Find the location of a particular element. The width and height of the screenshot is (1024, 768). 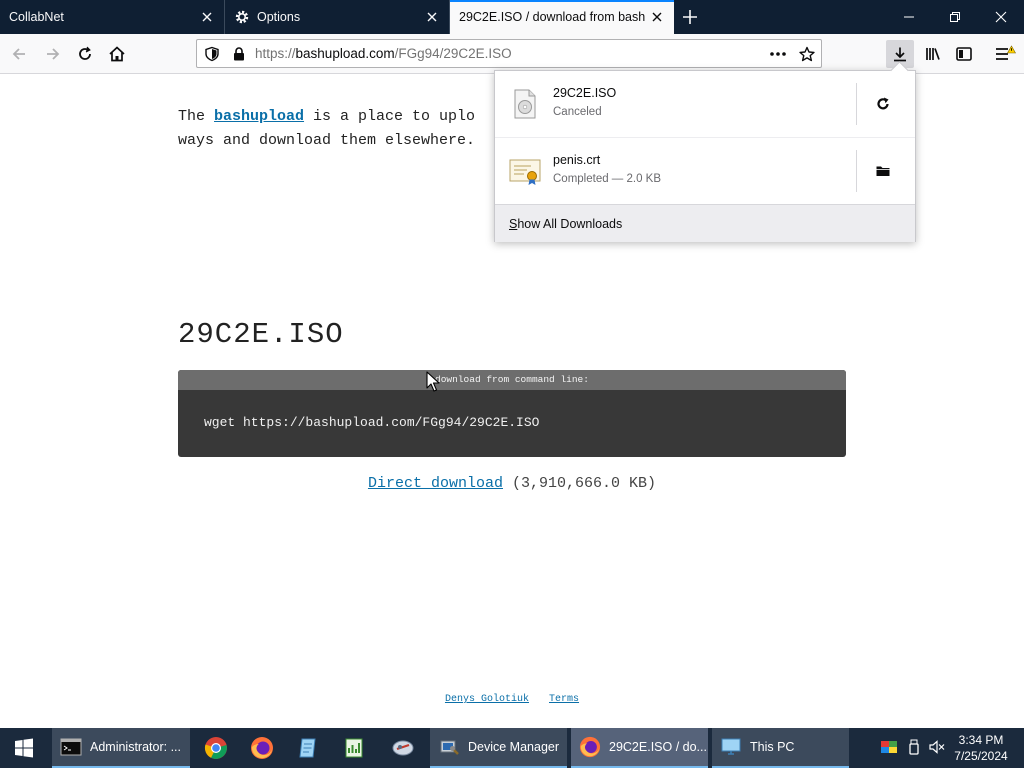

show-all-label: Show All Downloads is located at coordinates (566, 224).